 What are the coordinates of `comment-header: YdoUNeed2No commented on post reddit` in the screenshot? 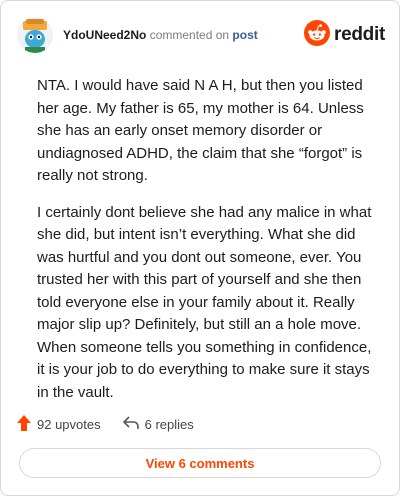 It's located at (201, 35).